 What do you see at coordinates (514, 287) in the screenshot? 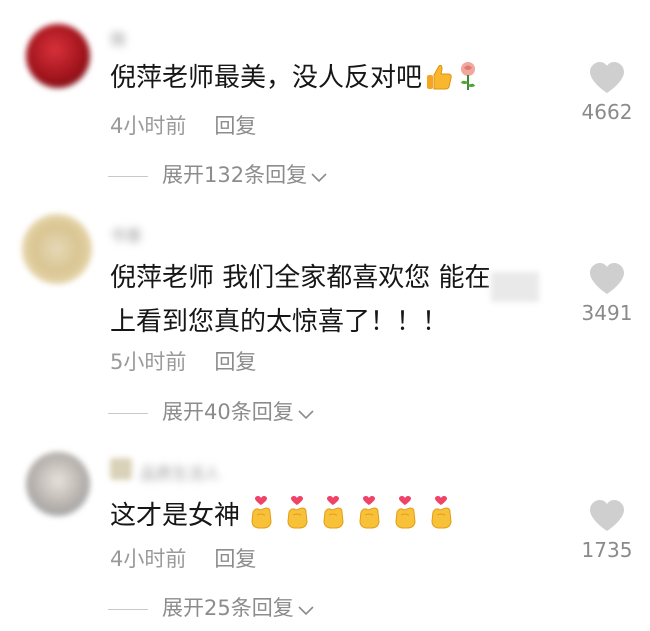
I see `redacted-region: .` at bounding box center [514, 287].